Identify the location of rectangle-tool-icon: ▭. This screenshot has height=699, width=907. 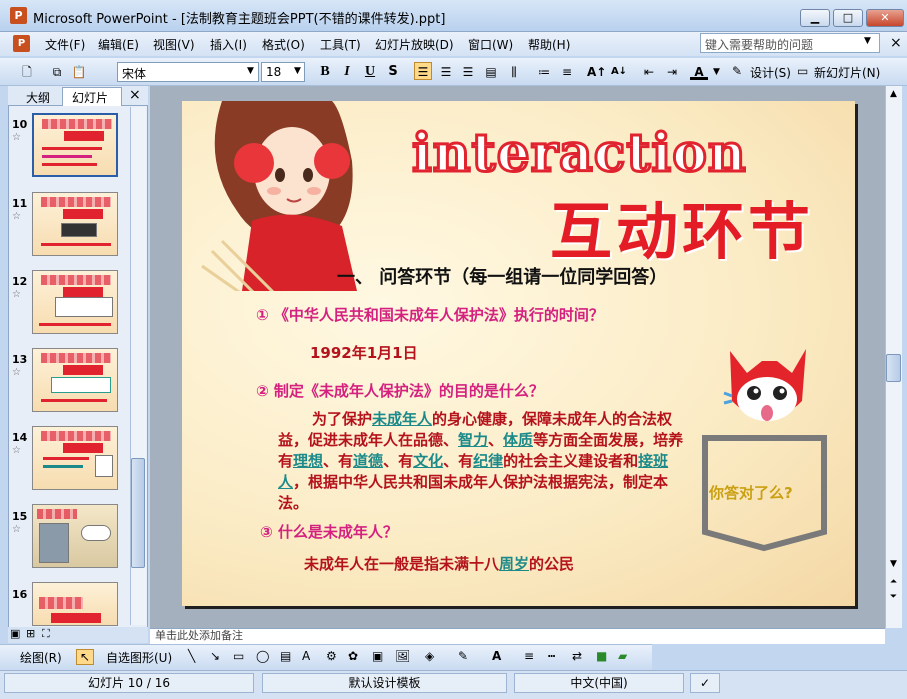
(238, 656).